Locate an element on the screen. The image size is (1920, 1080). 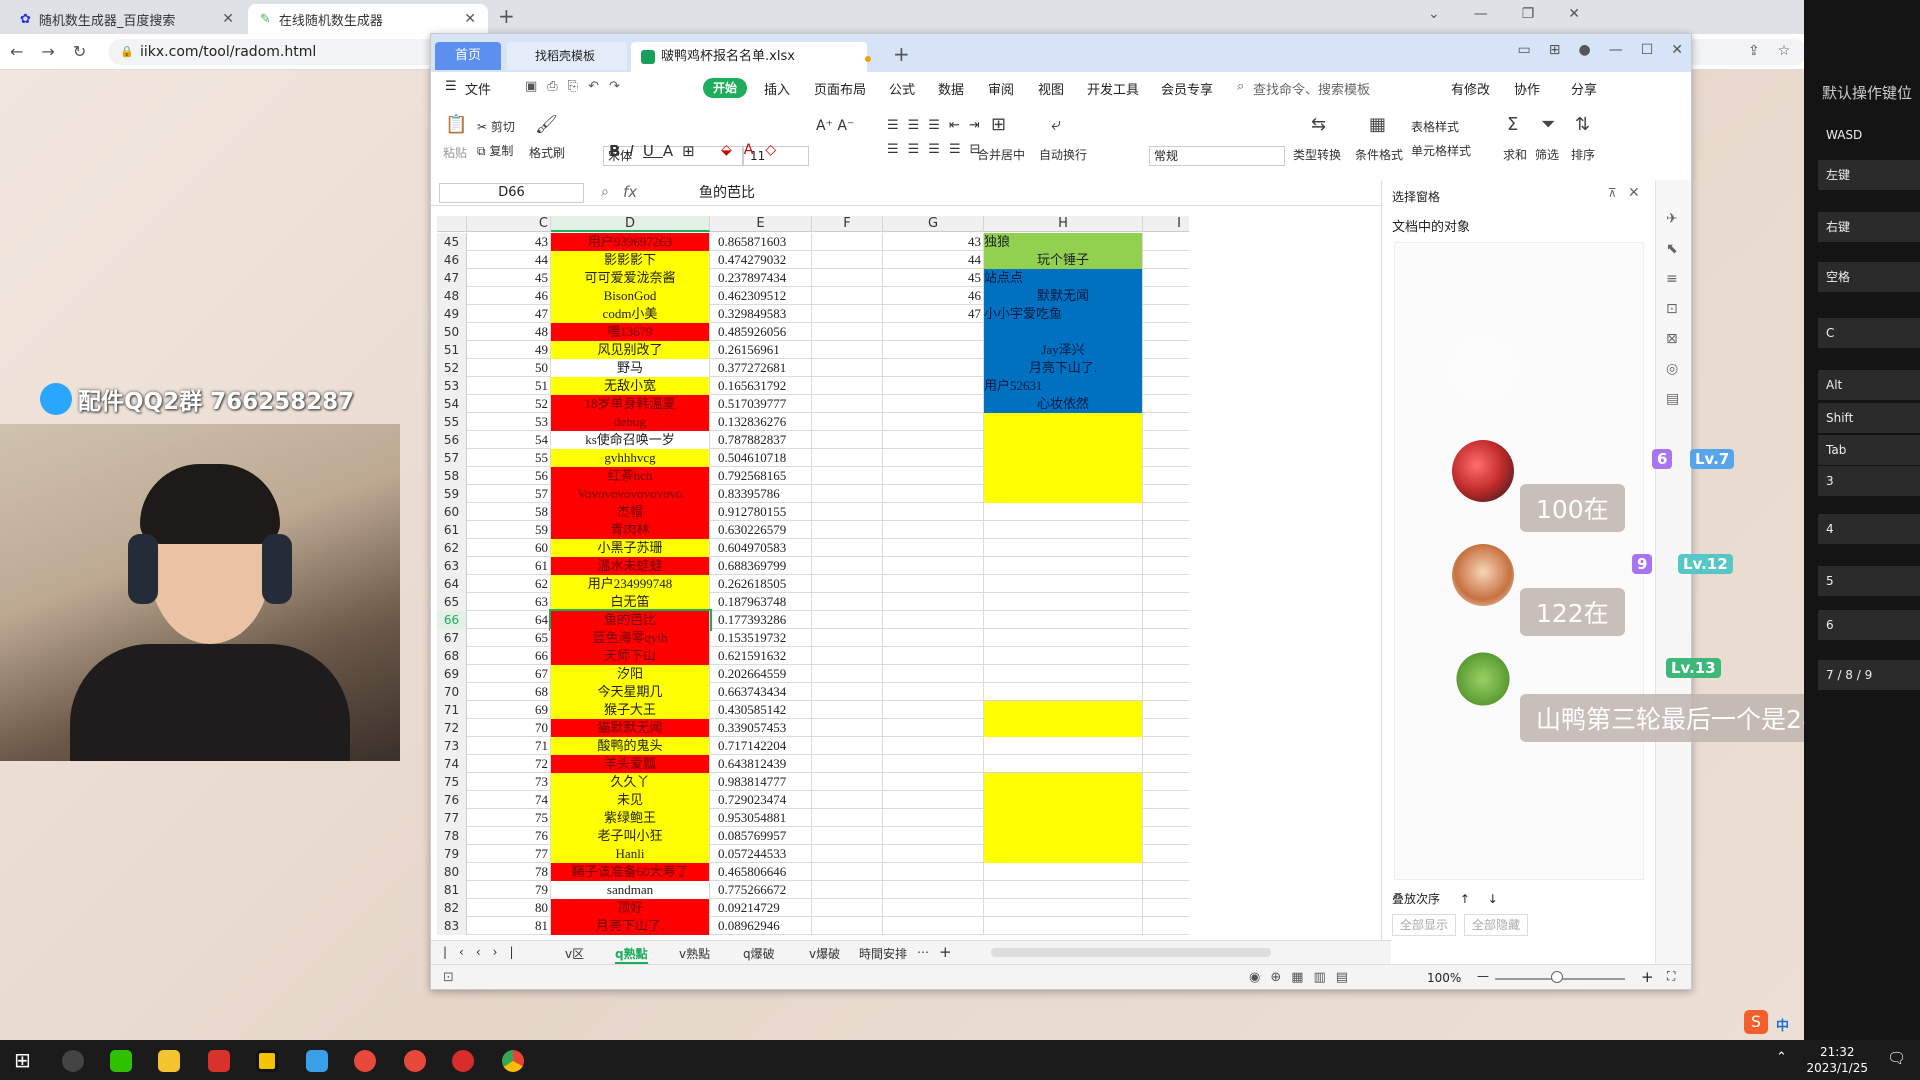
row-header: 80 is located at coordinates (452, 872).